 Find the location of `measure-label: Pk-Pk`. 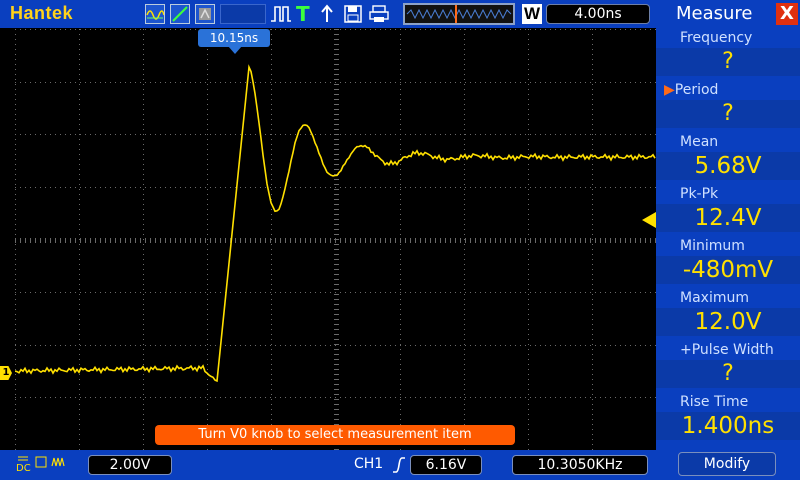

measure-label: Pk-Pk is located at coordinates (699, 194).